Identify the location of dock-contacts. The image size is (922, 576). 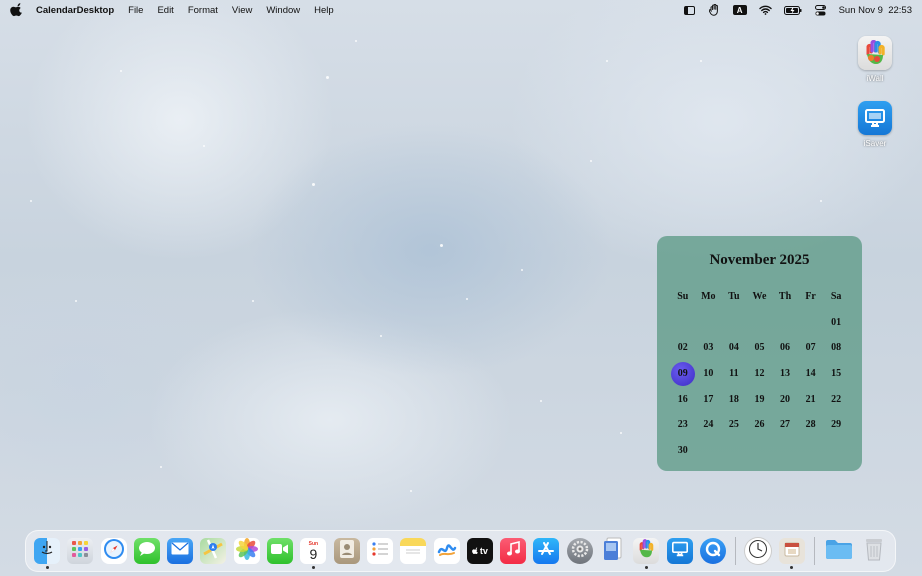
(346, 551).